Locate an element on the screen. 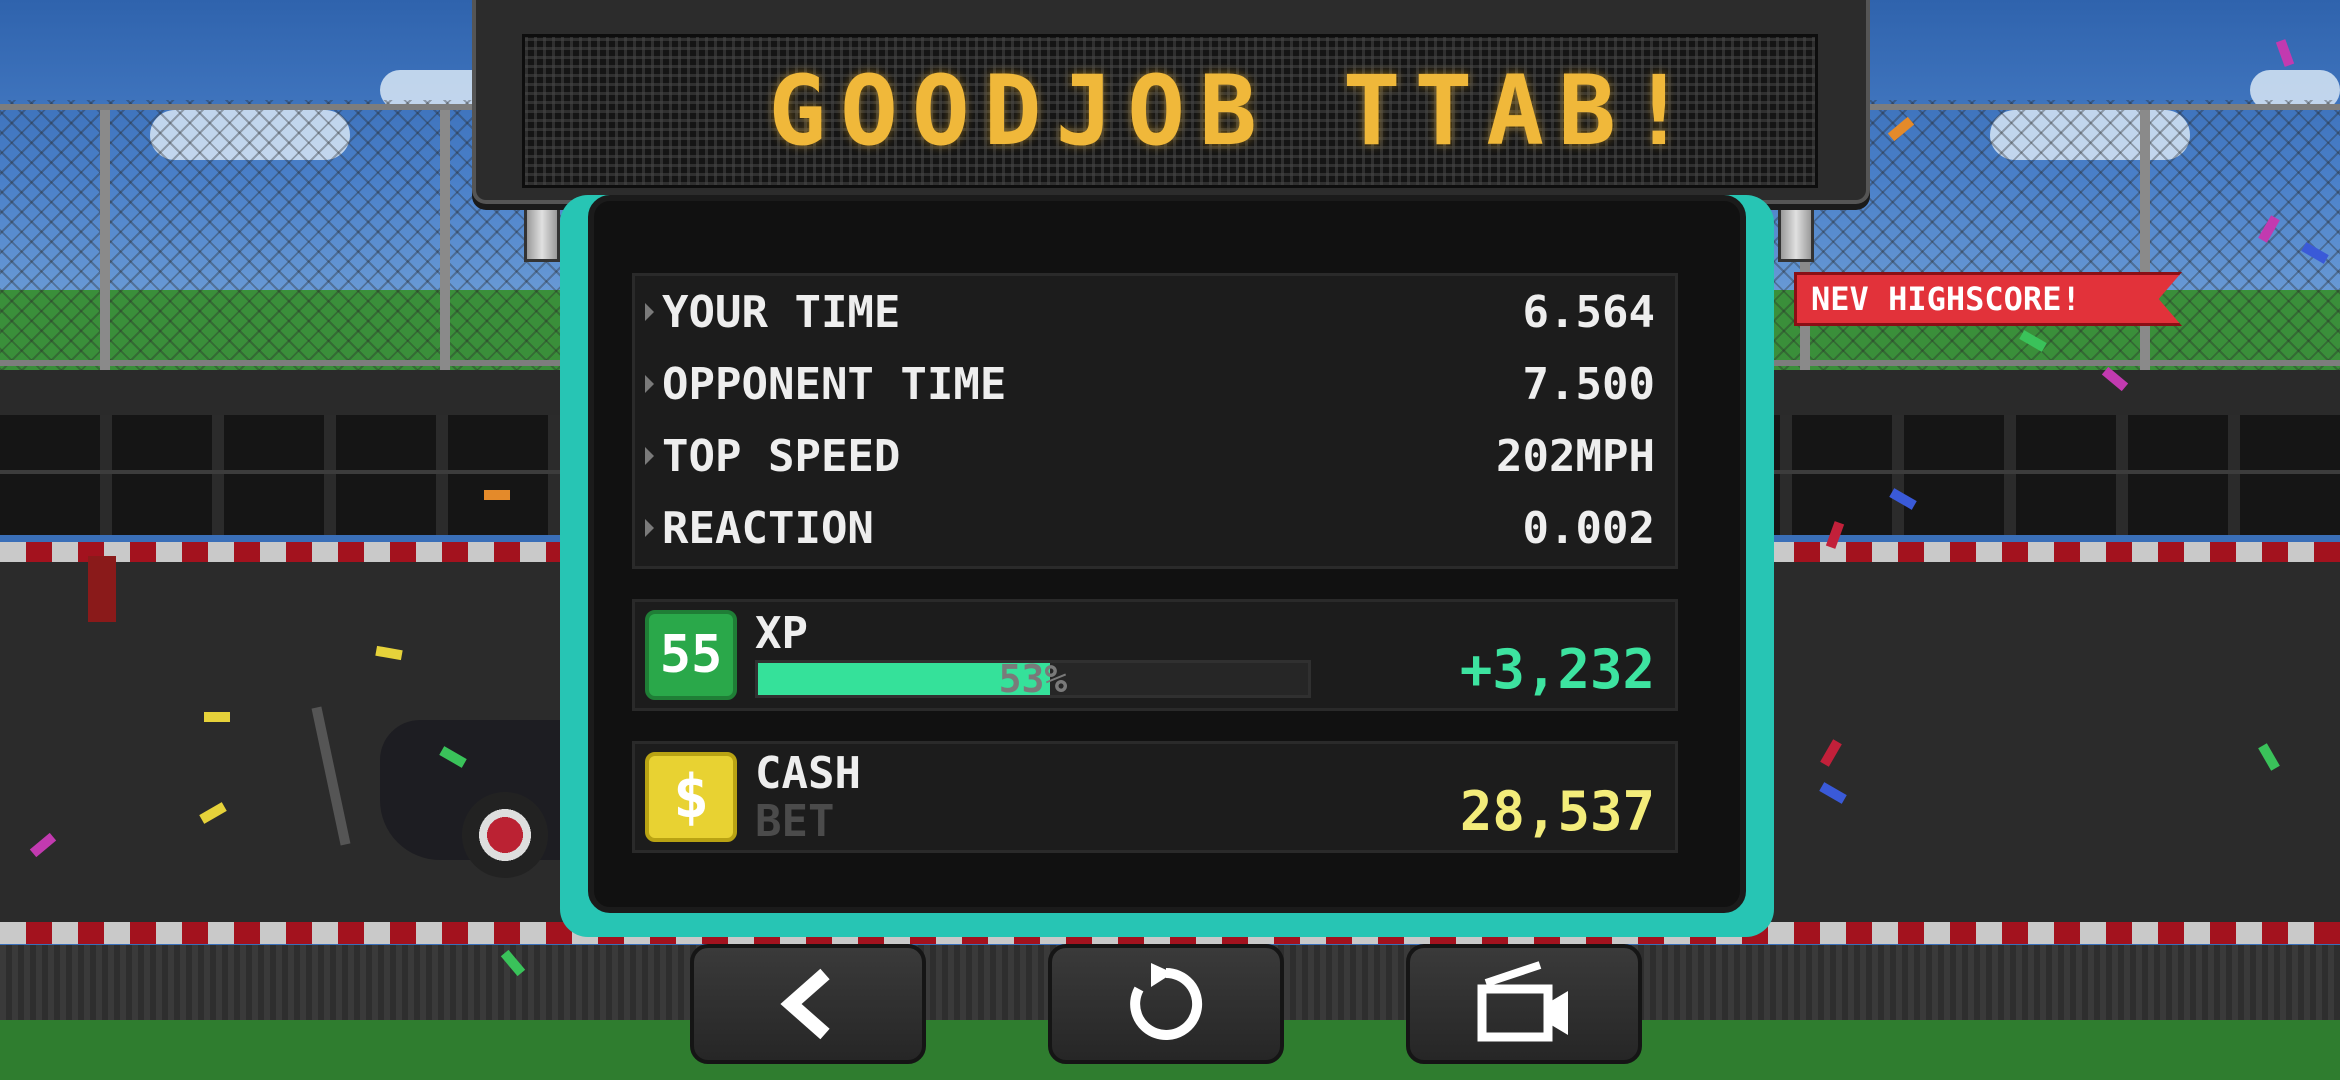  stat-label: REACTION is located at coordinates (768, 528).